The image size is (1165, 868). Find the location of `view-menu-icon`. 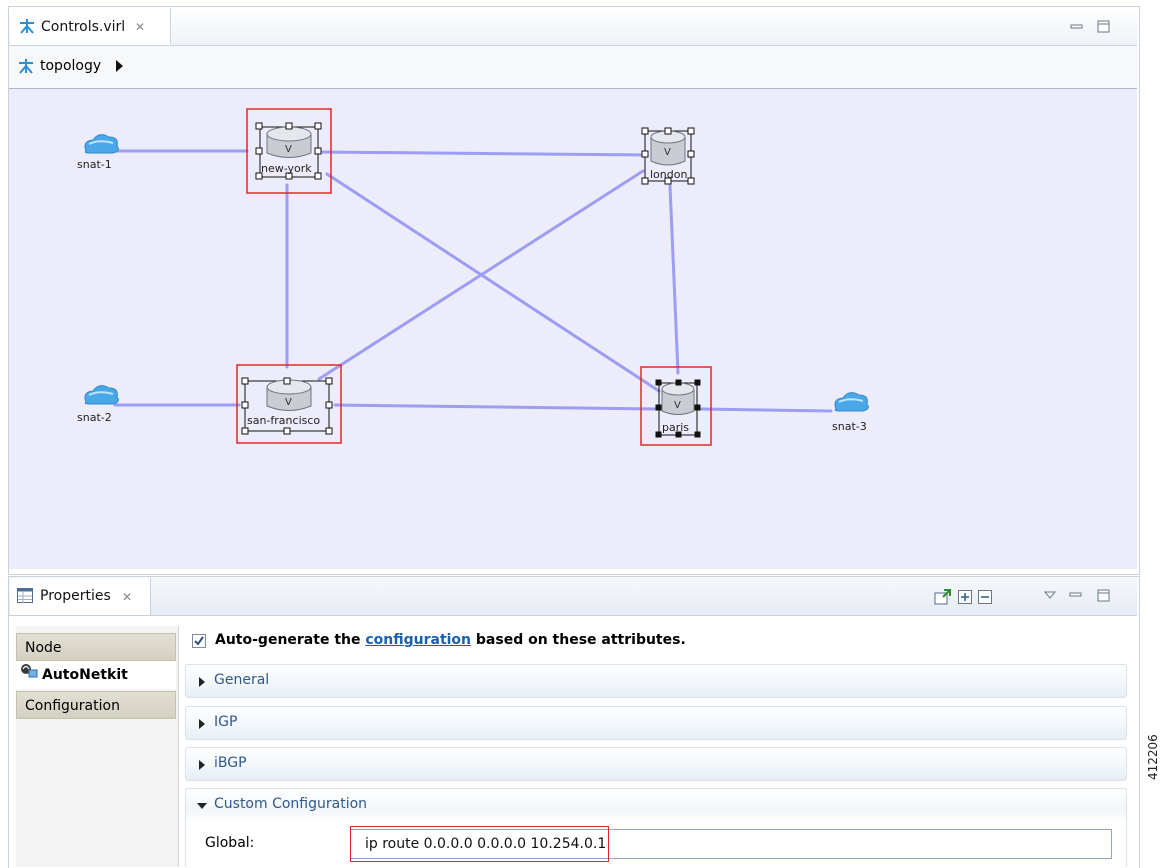

view-menu-icon is located at coordinates (1050, 597).